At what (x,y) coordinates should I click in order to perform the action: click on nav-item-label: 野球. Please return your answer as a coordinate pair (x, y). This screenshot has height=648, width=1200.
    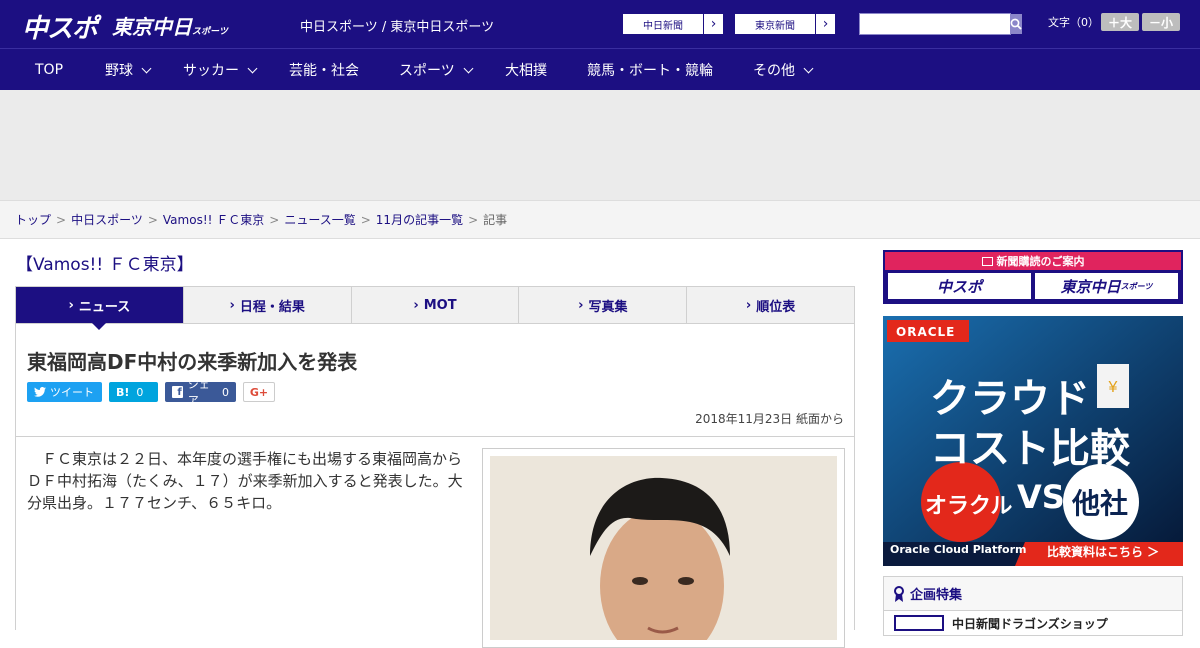
    Looking at the image, I should click on (119, 71).